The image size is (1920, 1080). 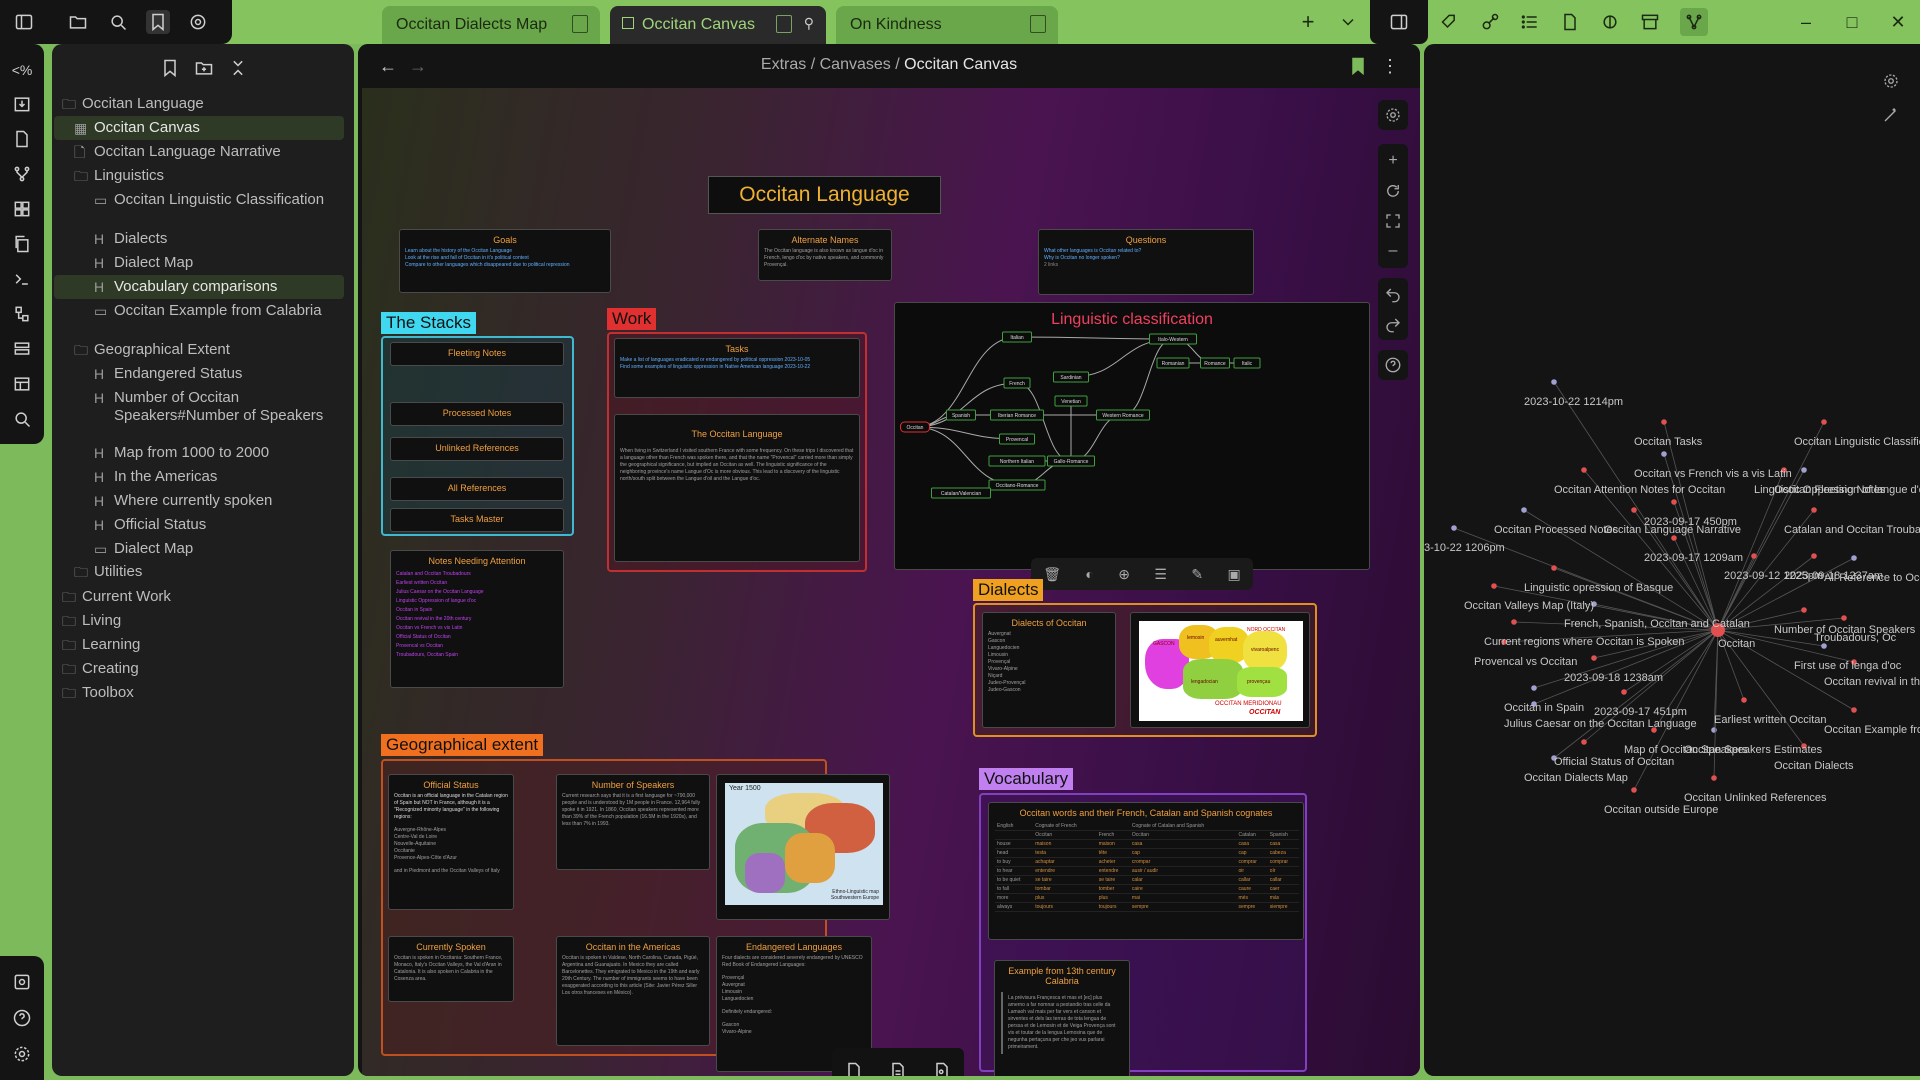 What do you see at coordinates (199, 350) in the screenshot?
I see `sidebar-item: 🗀Geographical Extent` at bounding box center [199, 350].